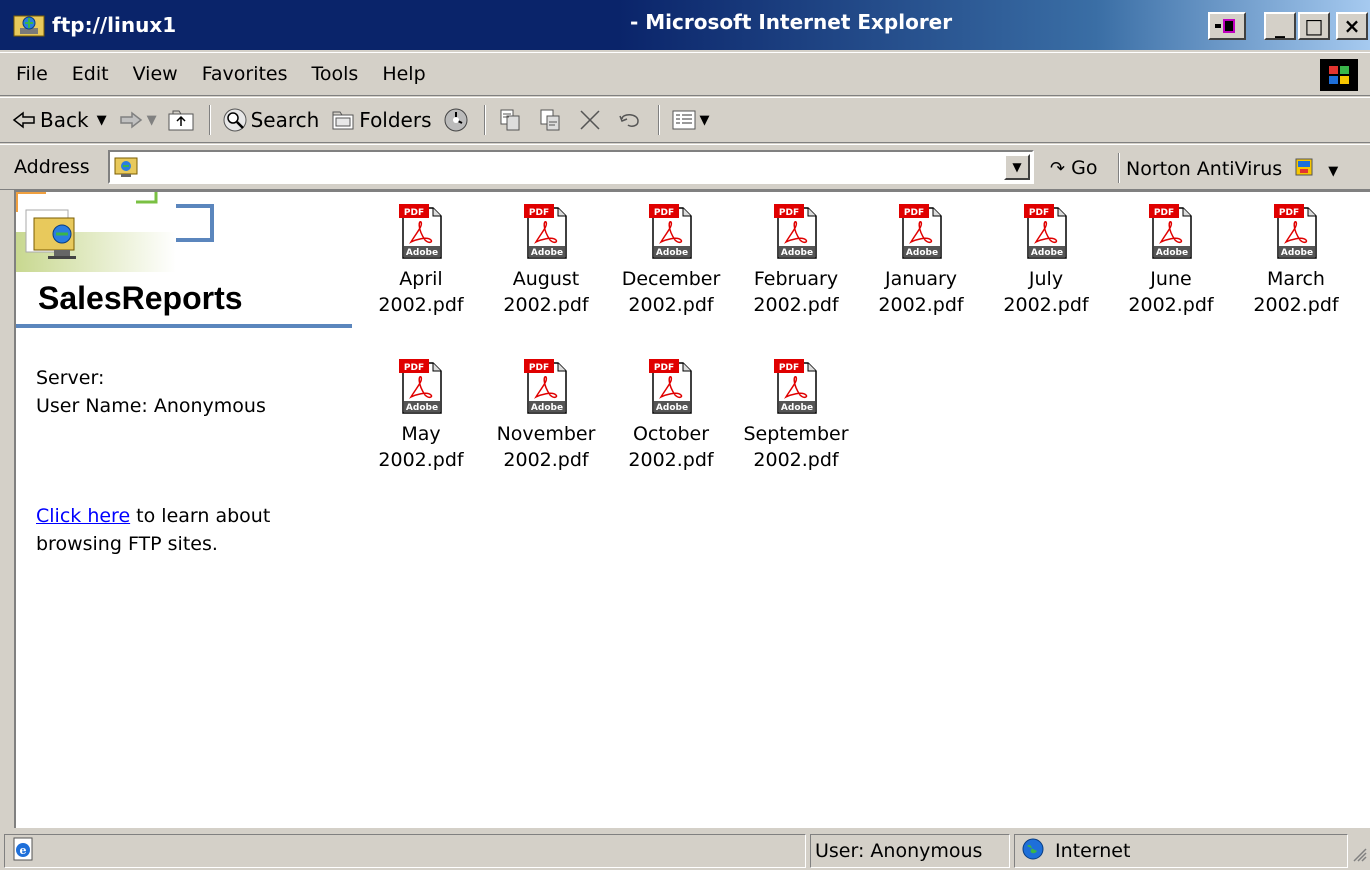  Describe the element at coordinates (131, 120) in the screenshot. I see `forward-arrow-icon` at that location.